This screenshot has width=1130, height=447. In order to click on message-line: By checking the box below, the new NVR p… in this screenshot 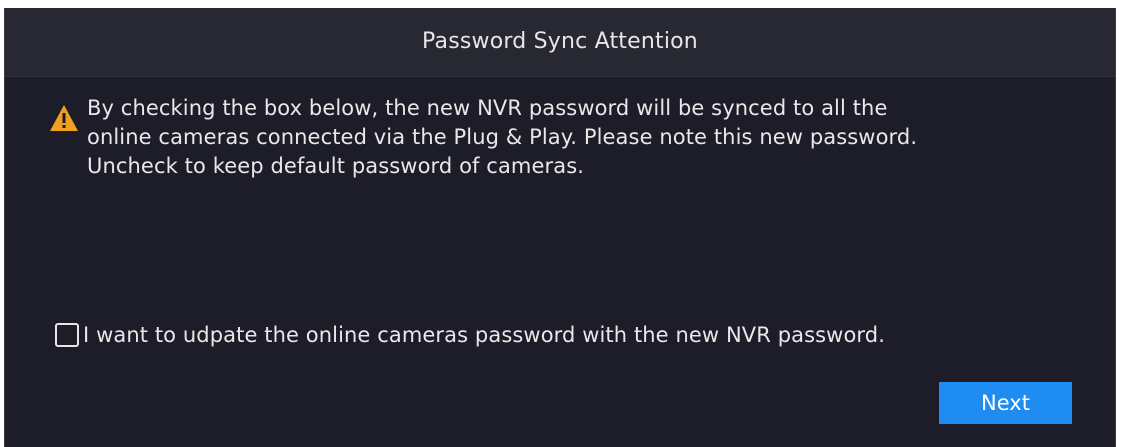, I will do `click(487, 108)`.